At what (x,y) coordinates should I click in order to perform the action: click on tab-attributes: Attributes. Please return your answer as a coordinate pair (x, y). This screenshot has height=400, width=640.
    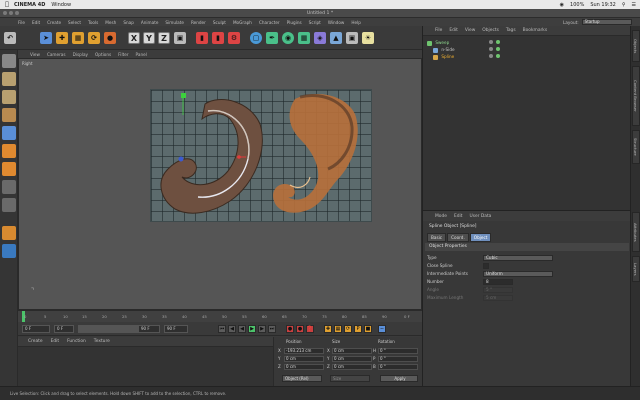
    Looking at the image, I should click on (636, 232).